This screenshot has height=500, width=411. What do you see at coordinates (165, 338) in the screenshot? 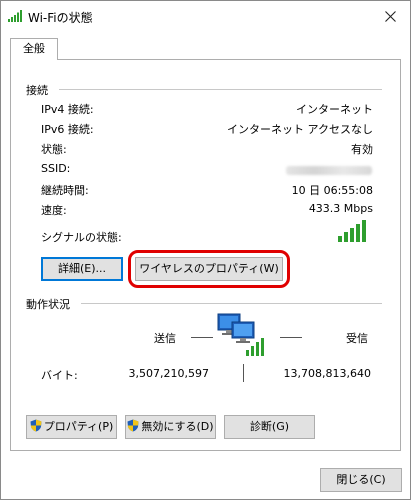
I see `sent-label: 送信` at bounding box center [165, 338].